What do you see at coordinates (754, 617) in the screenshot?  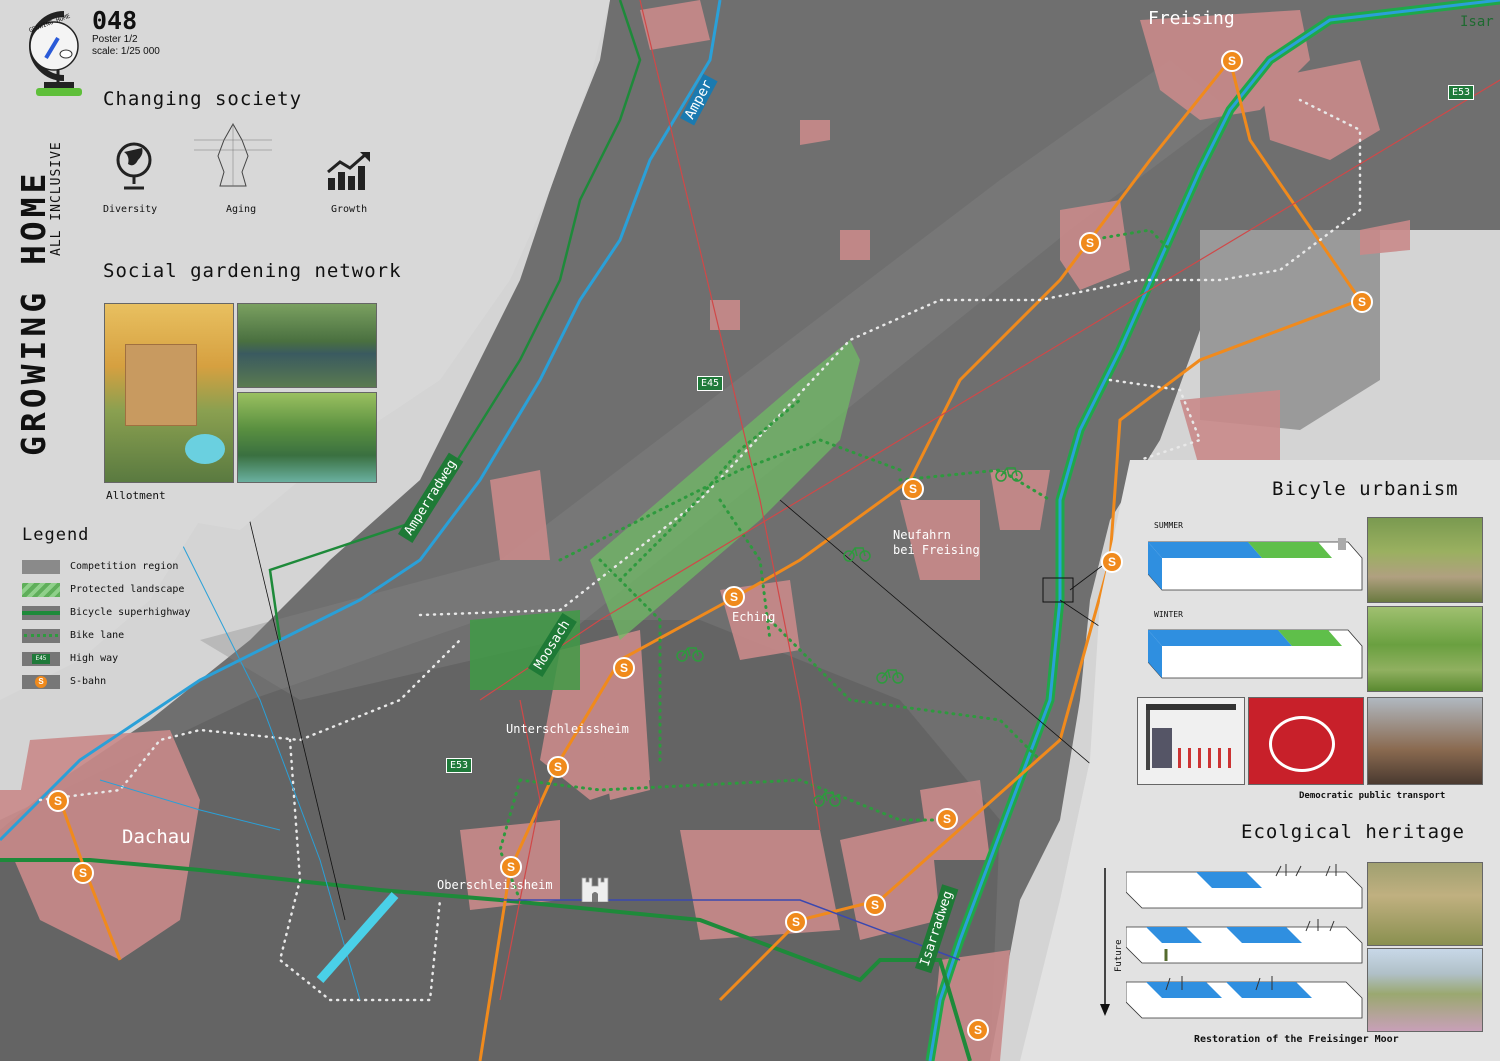 I see `label-eching: Eching` at bounding box center [754, 617].